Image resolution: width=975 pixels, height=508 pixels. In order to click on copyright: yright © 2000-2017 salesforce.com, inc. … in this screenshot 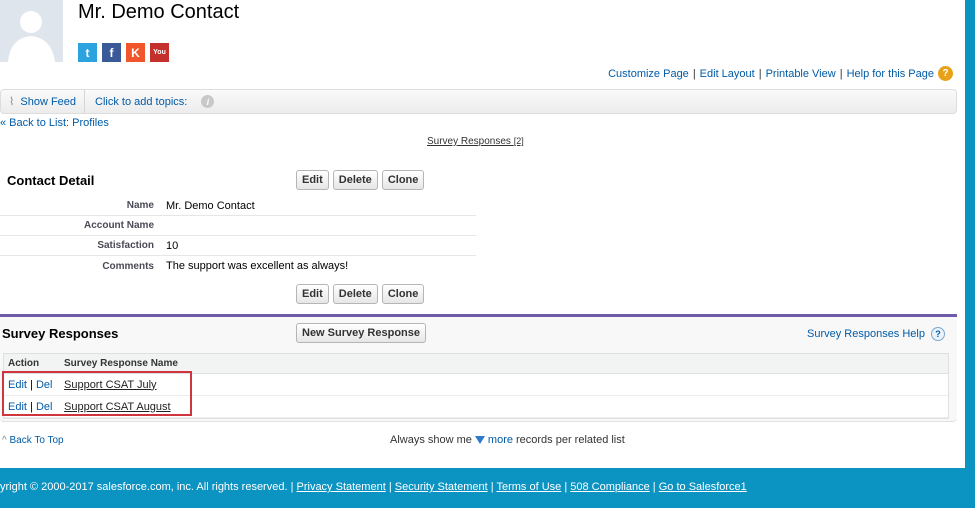, I will do `click(147, 487)`.